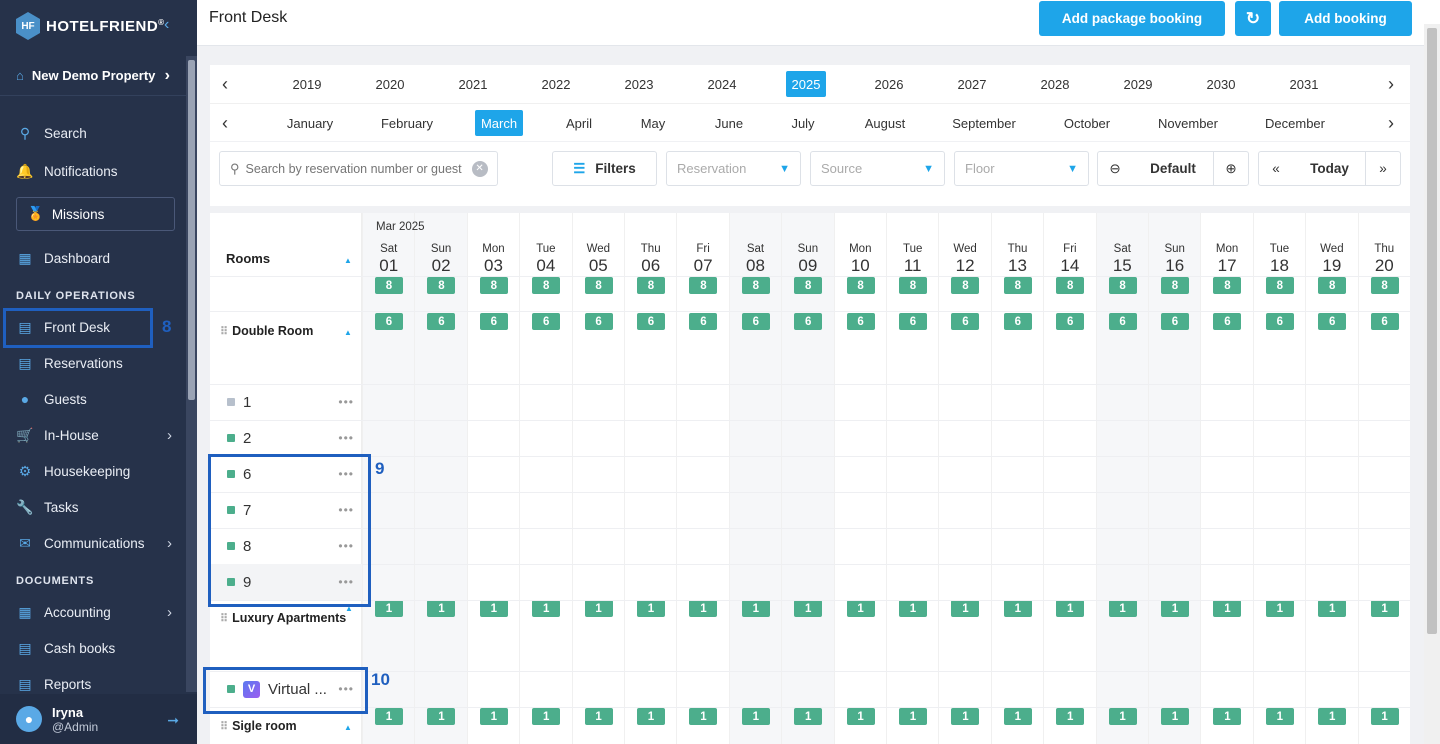  I want to click on year-2021: 2021, so click(473, 84).